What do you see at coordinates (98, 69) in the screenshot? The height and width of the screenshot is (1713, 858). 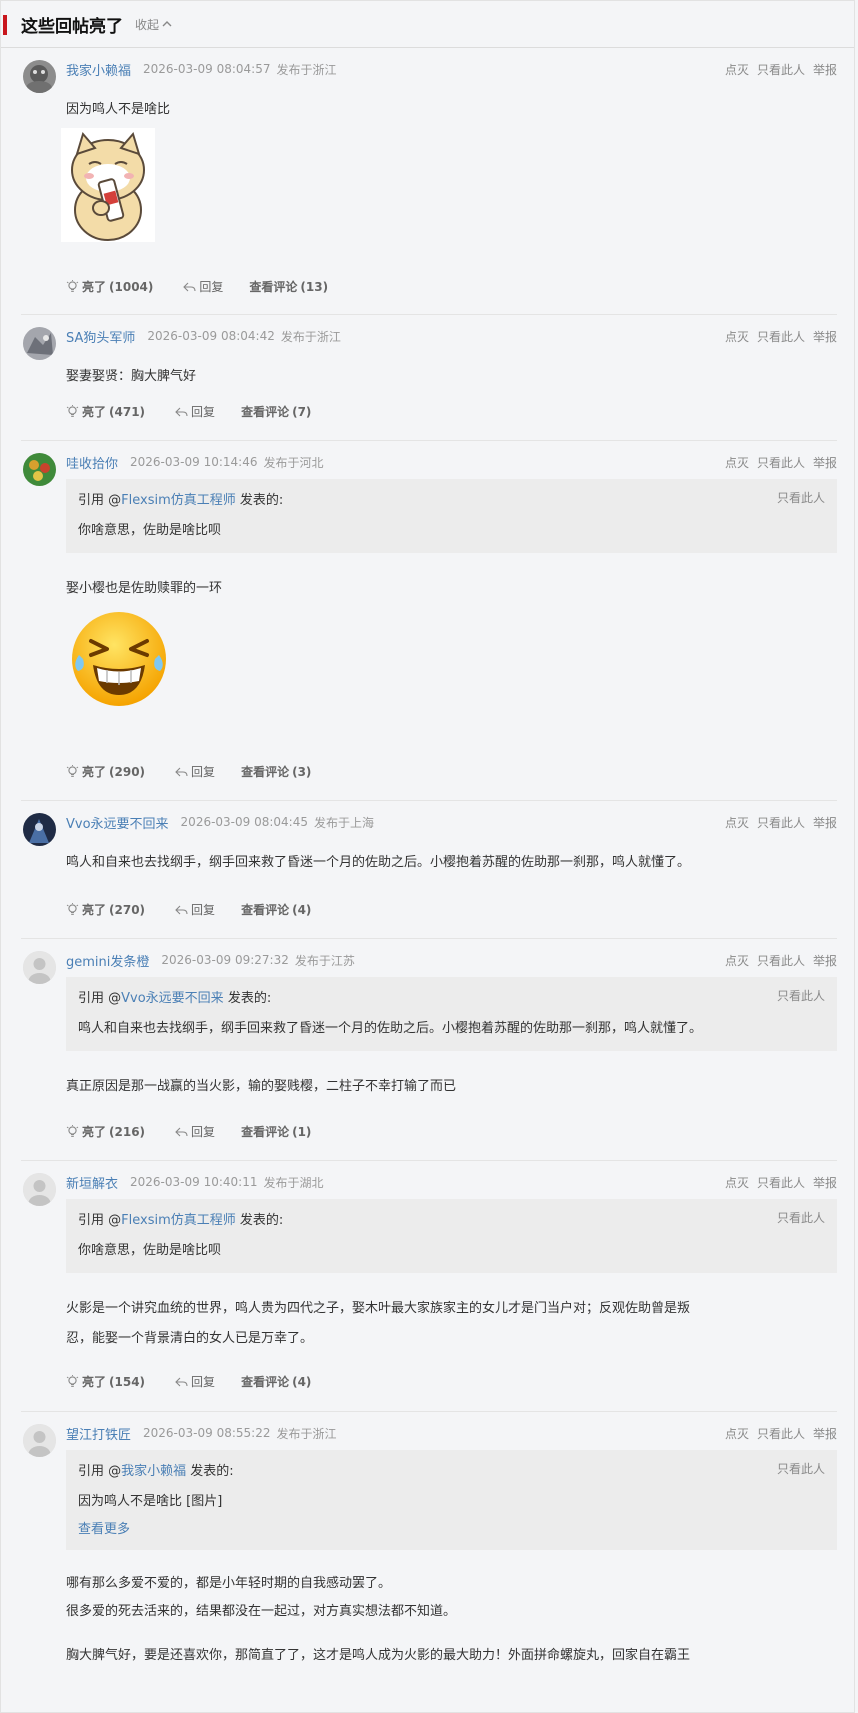 I see `username-link: 我家小赖福` at bounding box center [98, 69].